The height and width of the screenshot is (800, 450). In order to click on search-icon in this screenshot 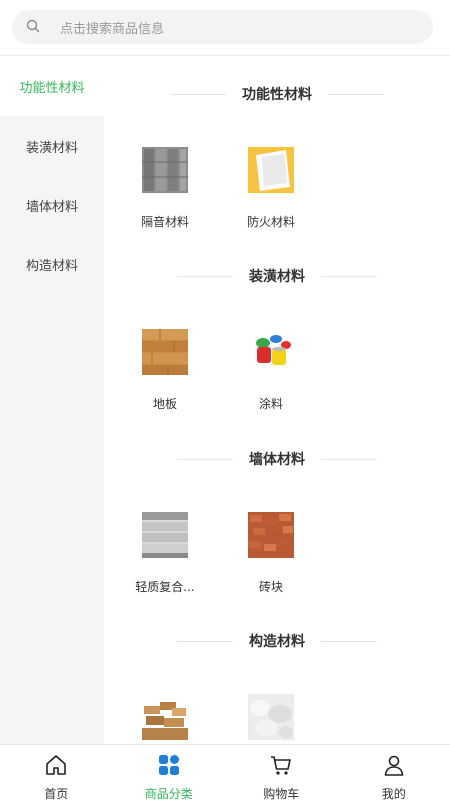, I will do `click(33, 27)`.